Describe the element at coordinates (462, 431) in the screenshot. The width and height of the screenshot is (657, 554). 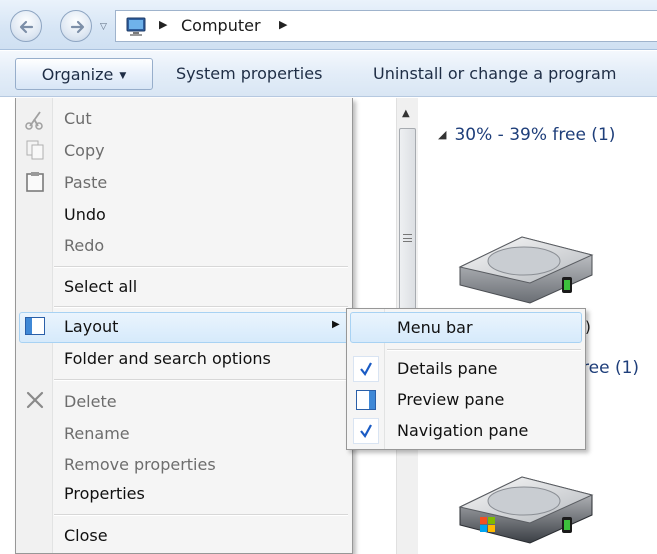
I see `submenu-item-navigation-pane: Navigation pane` at that location.